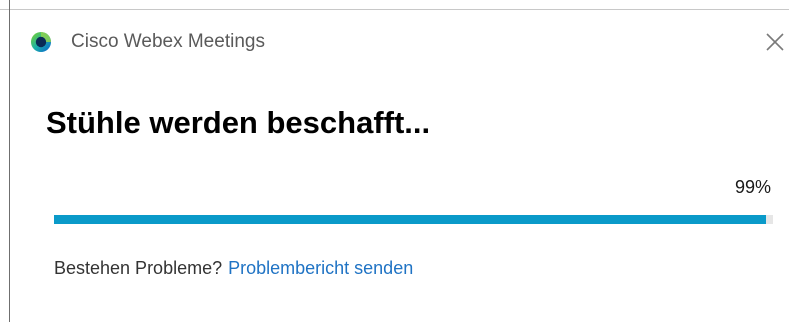  Describe the element at coordinates (394, 9) in the screenshot. I see `window-top-edge` at that location.